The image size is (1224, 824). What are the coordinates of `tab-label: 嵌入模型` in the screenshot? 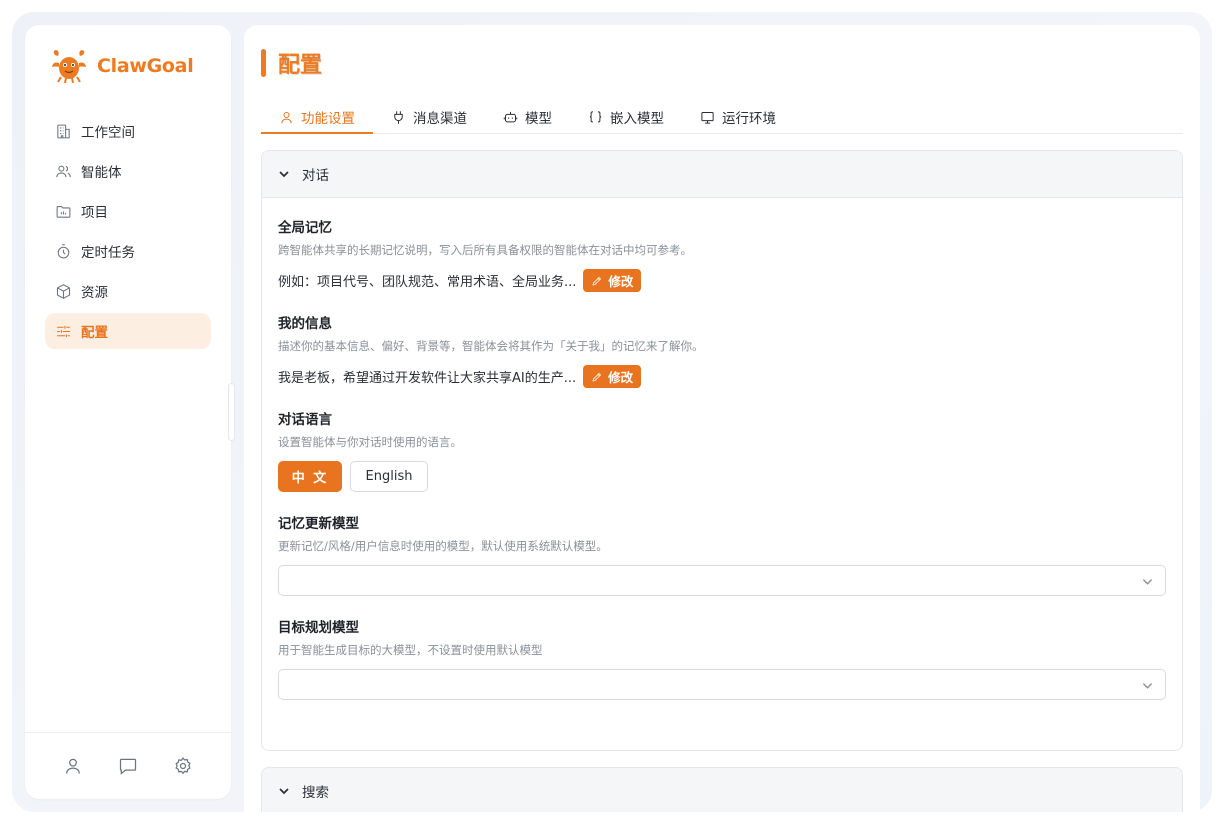 It's located at (637, 119).